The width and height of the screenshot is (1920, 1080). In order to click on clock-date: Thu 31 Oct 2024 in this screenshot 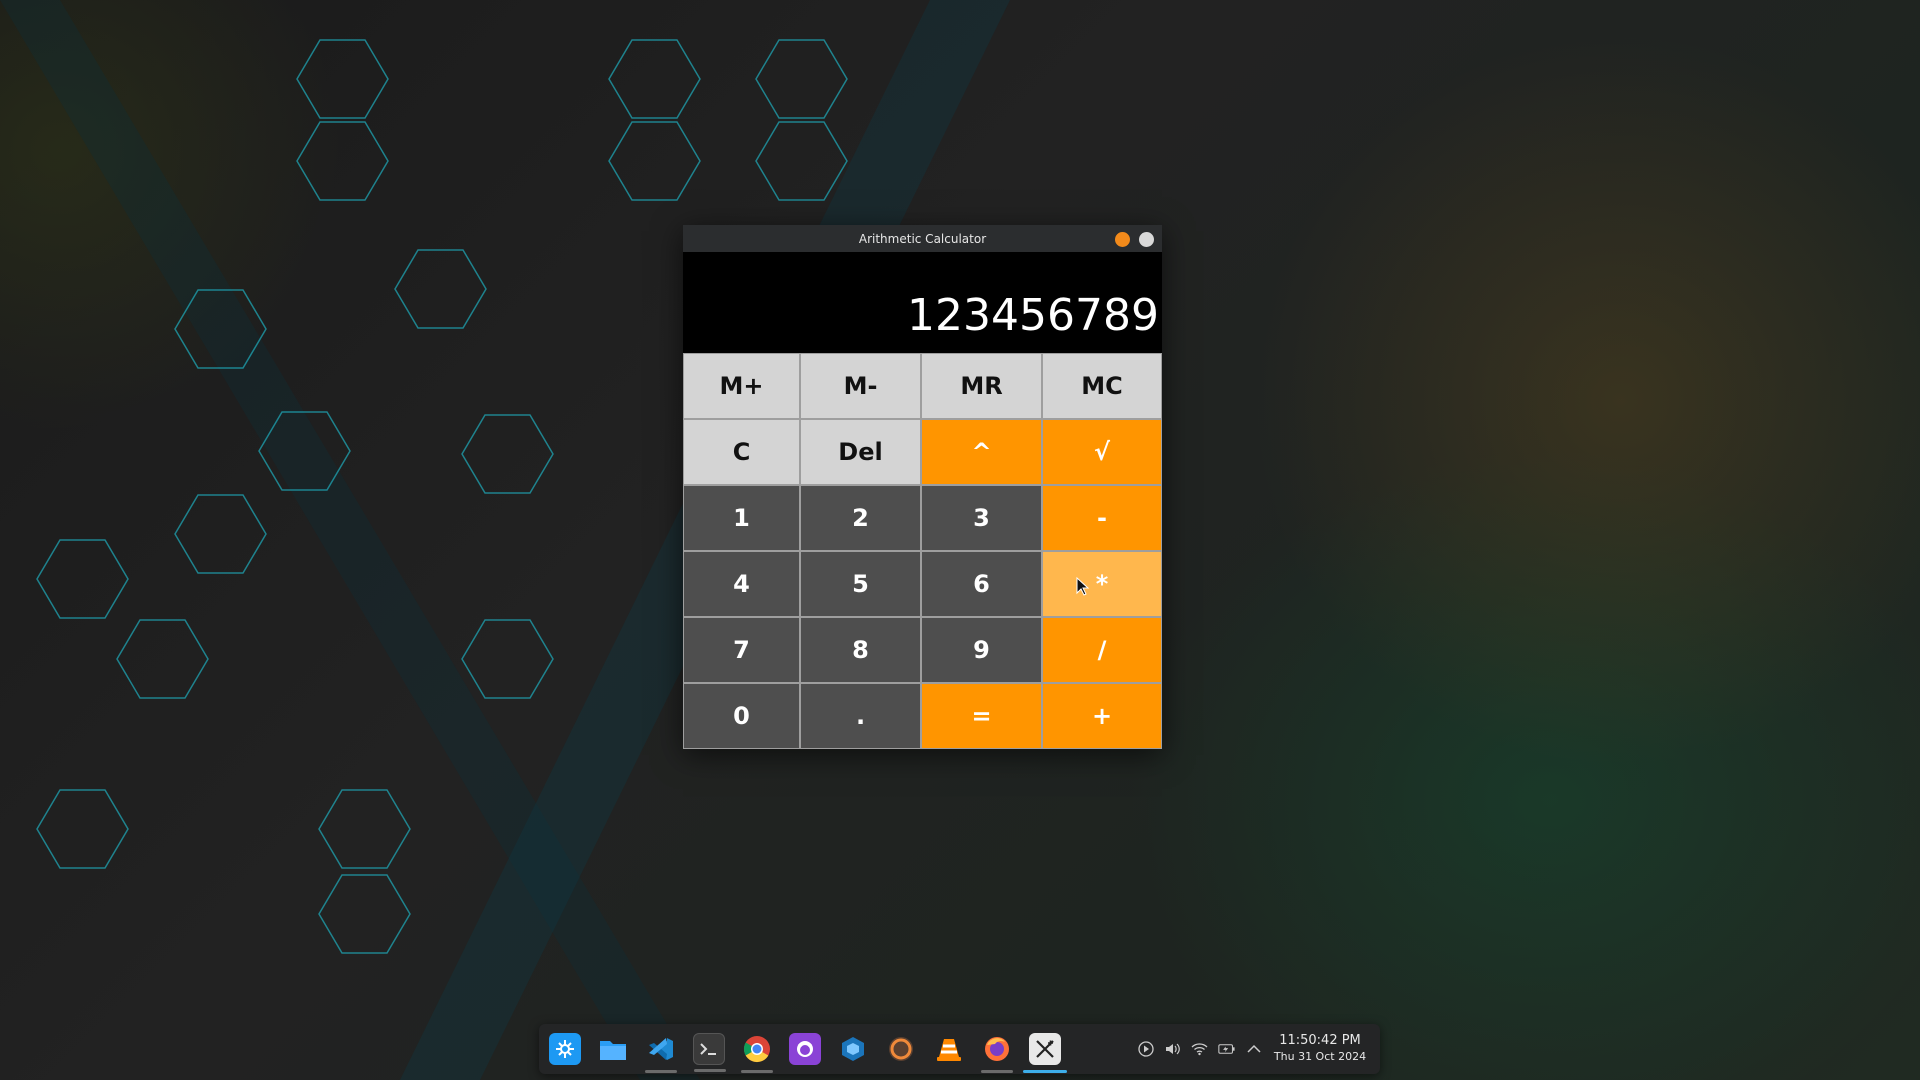, I will do `click(1320, 1056)`.